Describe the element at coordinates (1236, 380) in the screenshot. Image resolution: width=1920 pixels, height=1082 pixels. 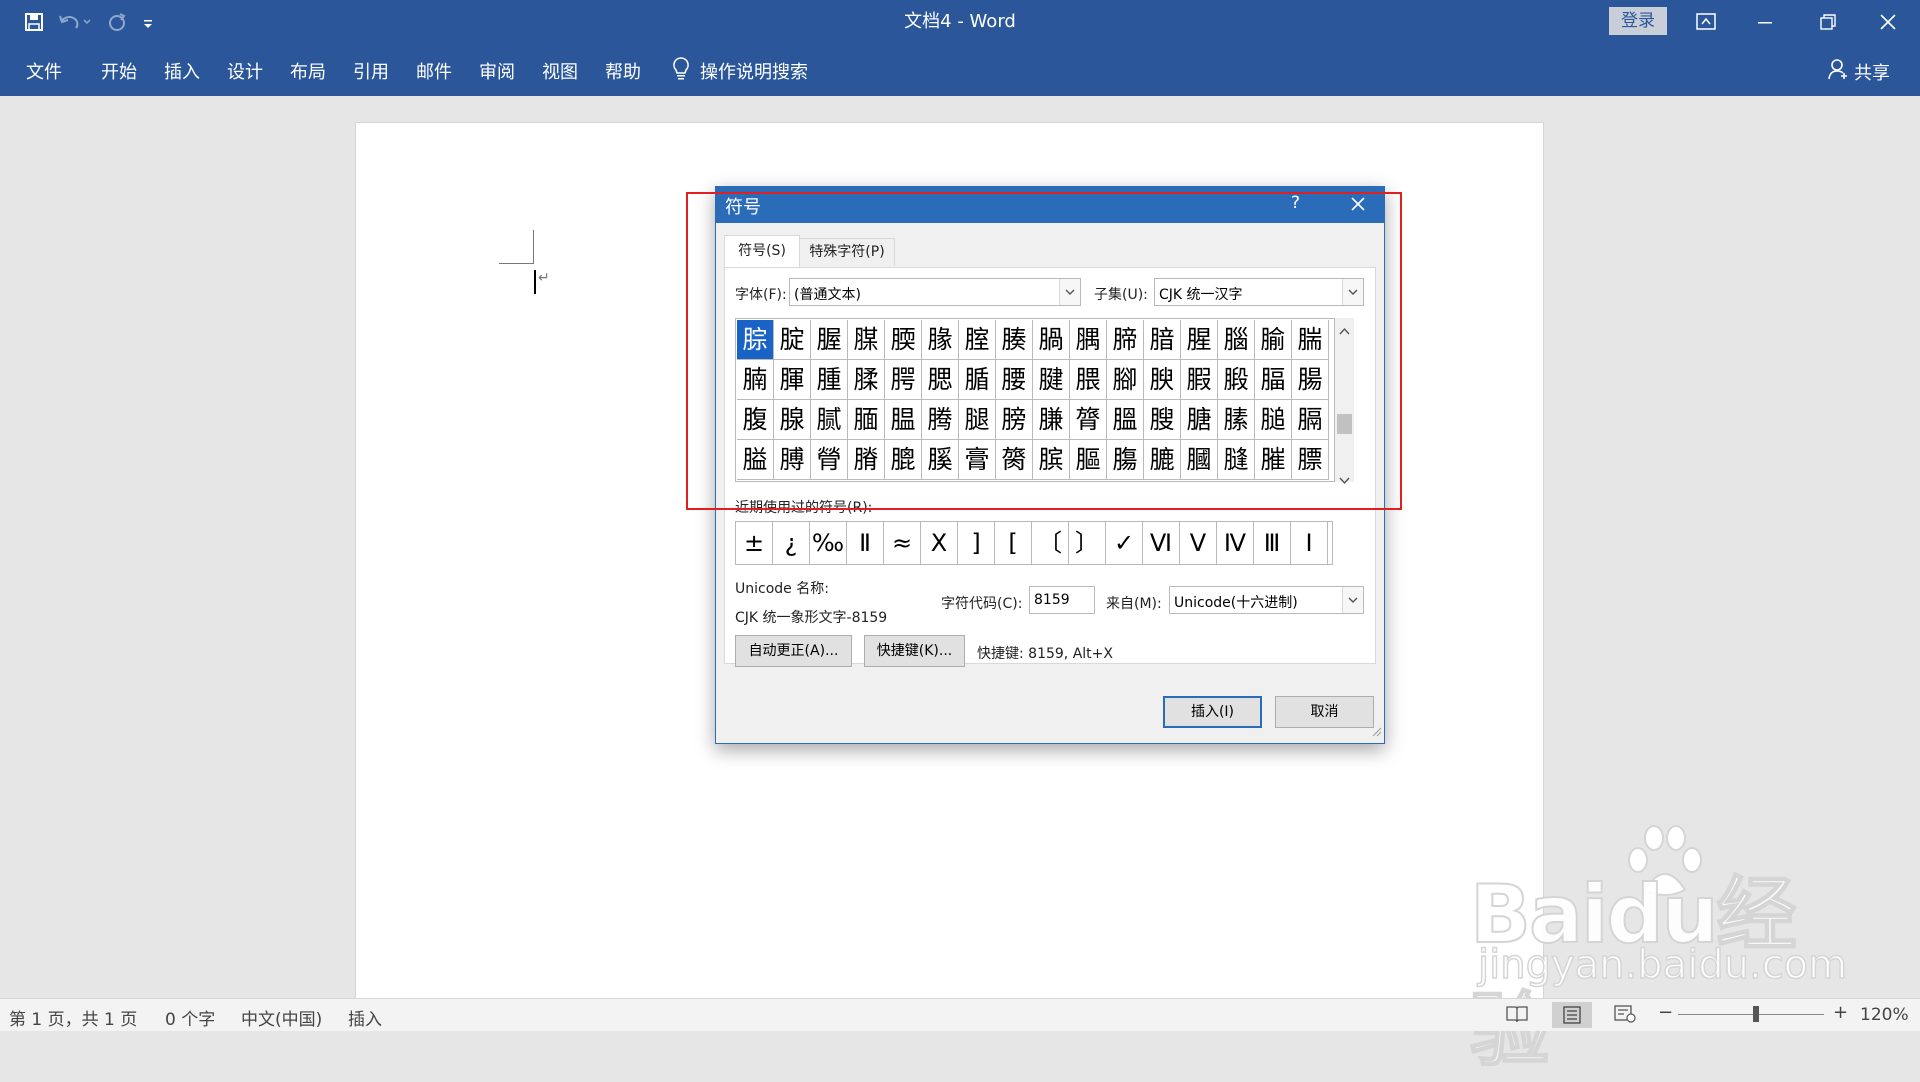
I see `symbol-cell: 腶` at that location.